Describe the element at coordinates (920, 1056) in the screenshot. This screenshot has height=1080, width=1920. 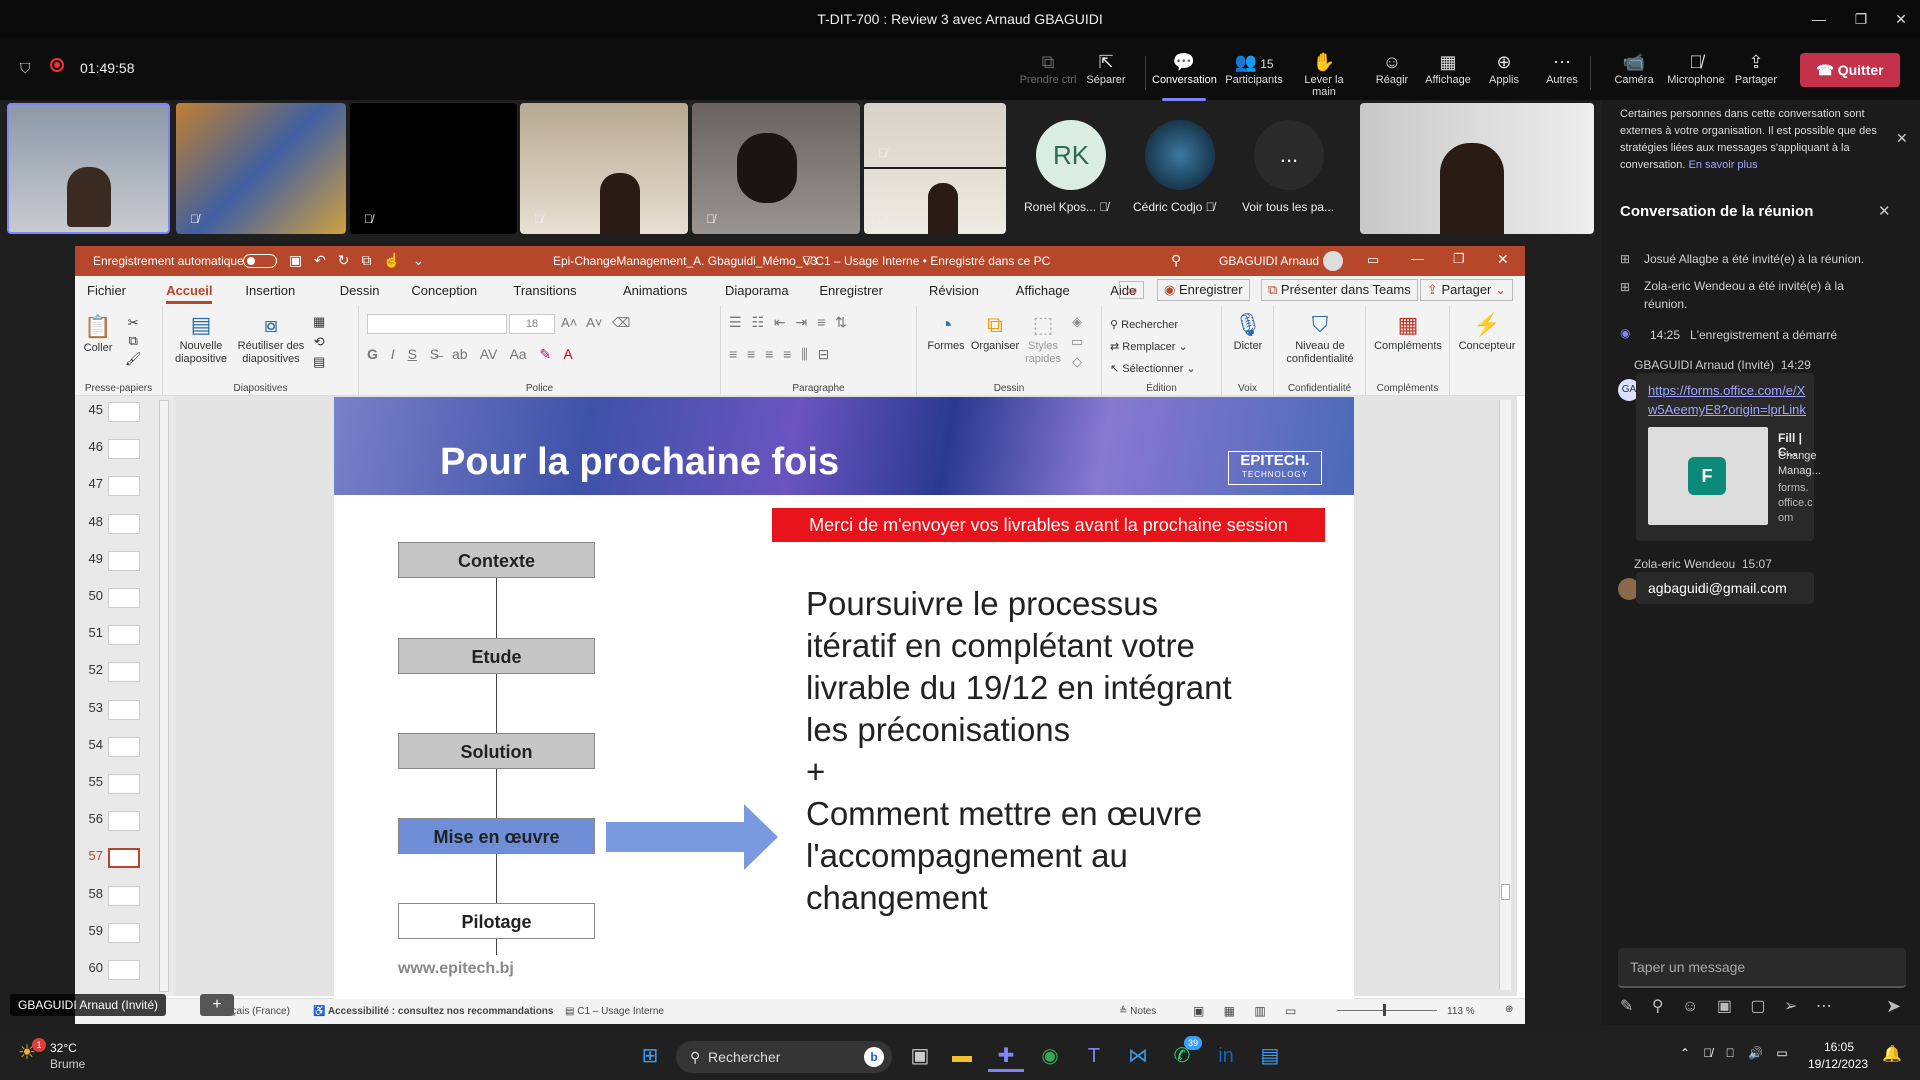
I see `task-view-icon: ▣` at that location.